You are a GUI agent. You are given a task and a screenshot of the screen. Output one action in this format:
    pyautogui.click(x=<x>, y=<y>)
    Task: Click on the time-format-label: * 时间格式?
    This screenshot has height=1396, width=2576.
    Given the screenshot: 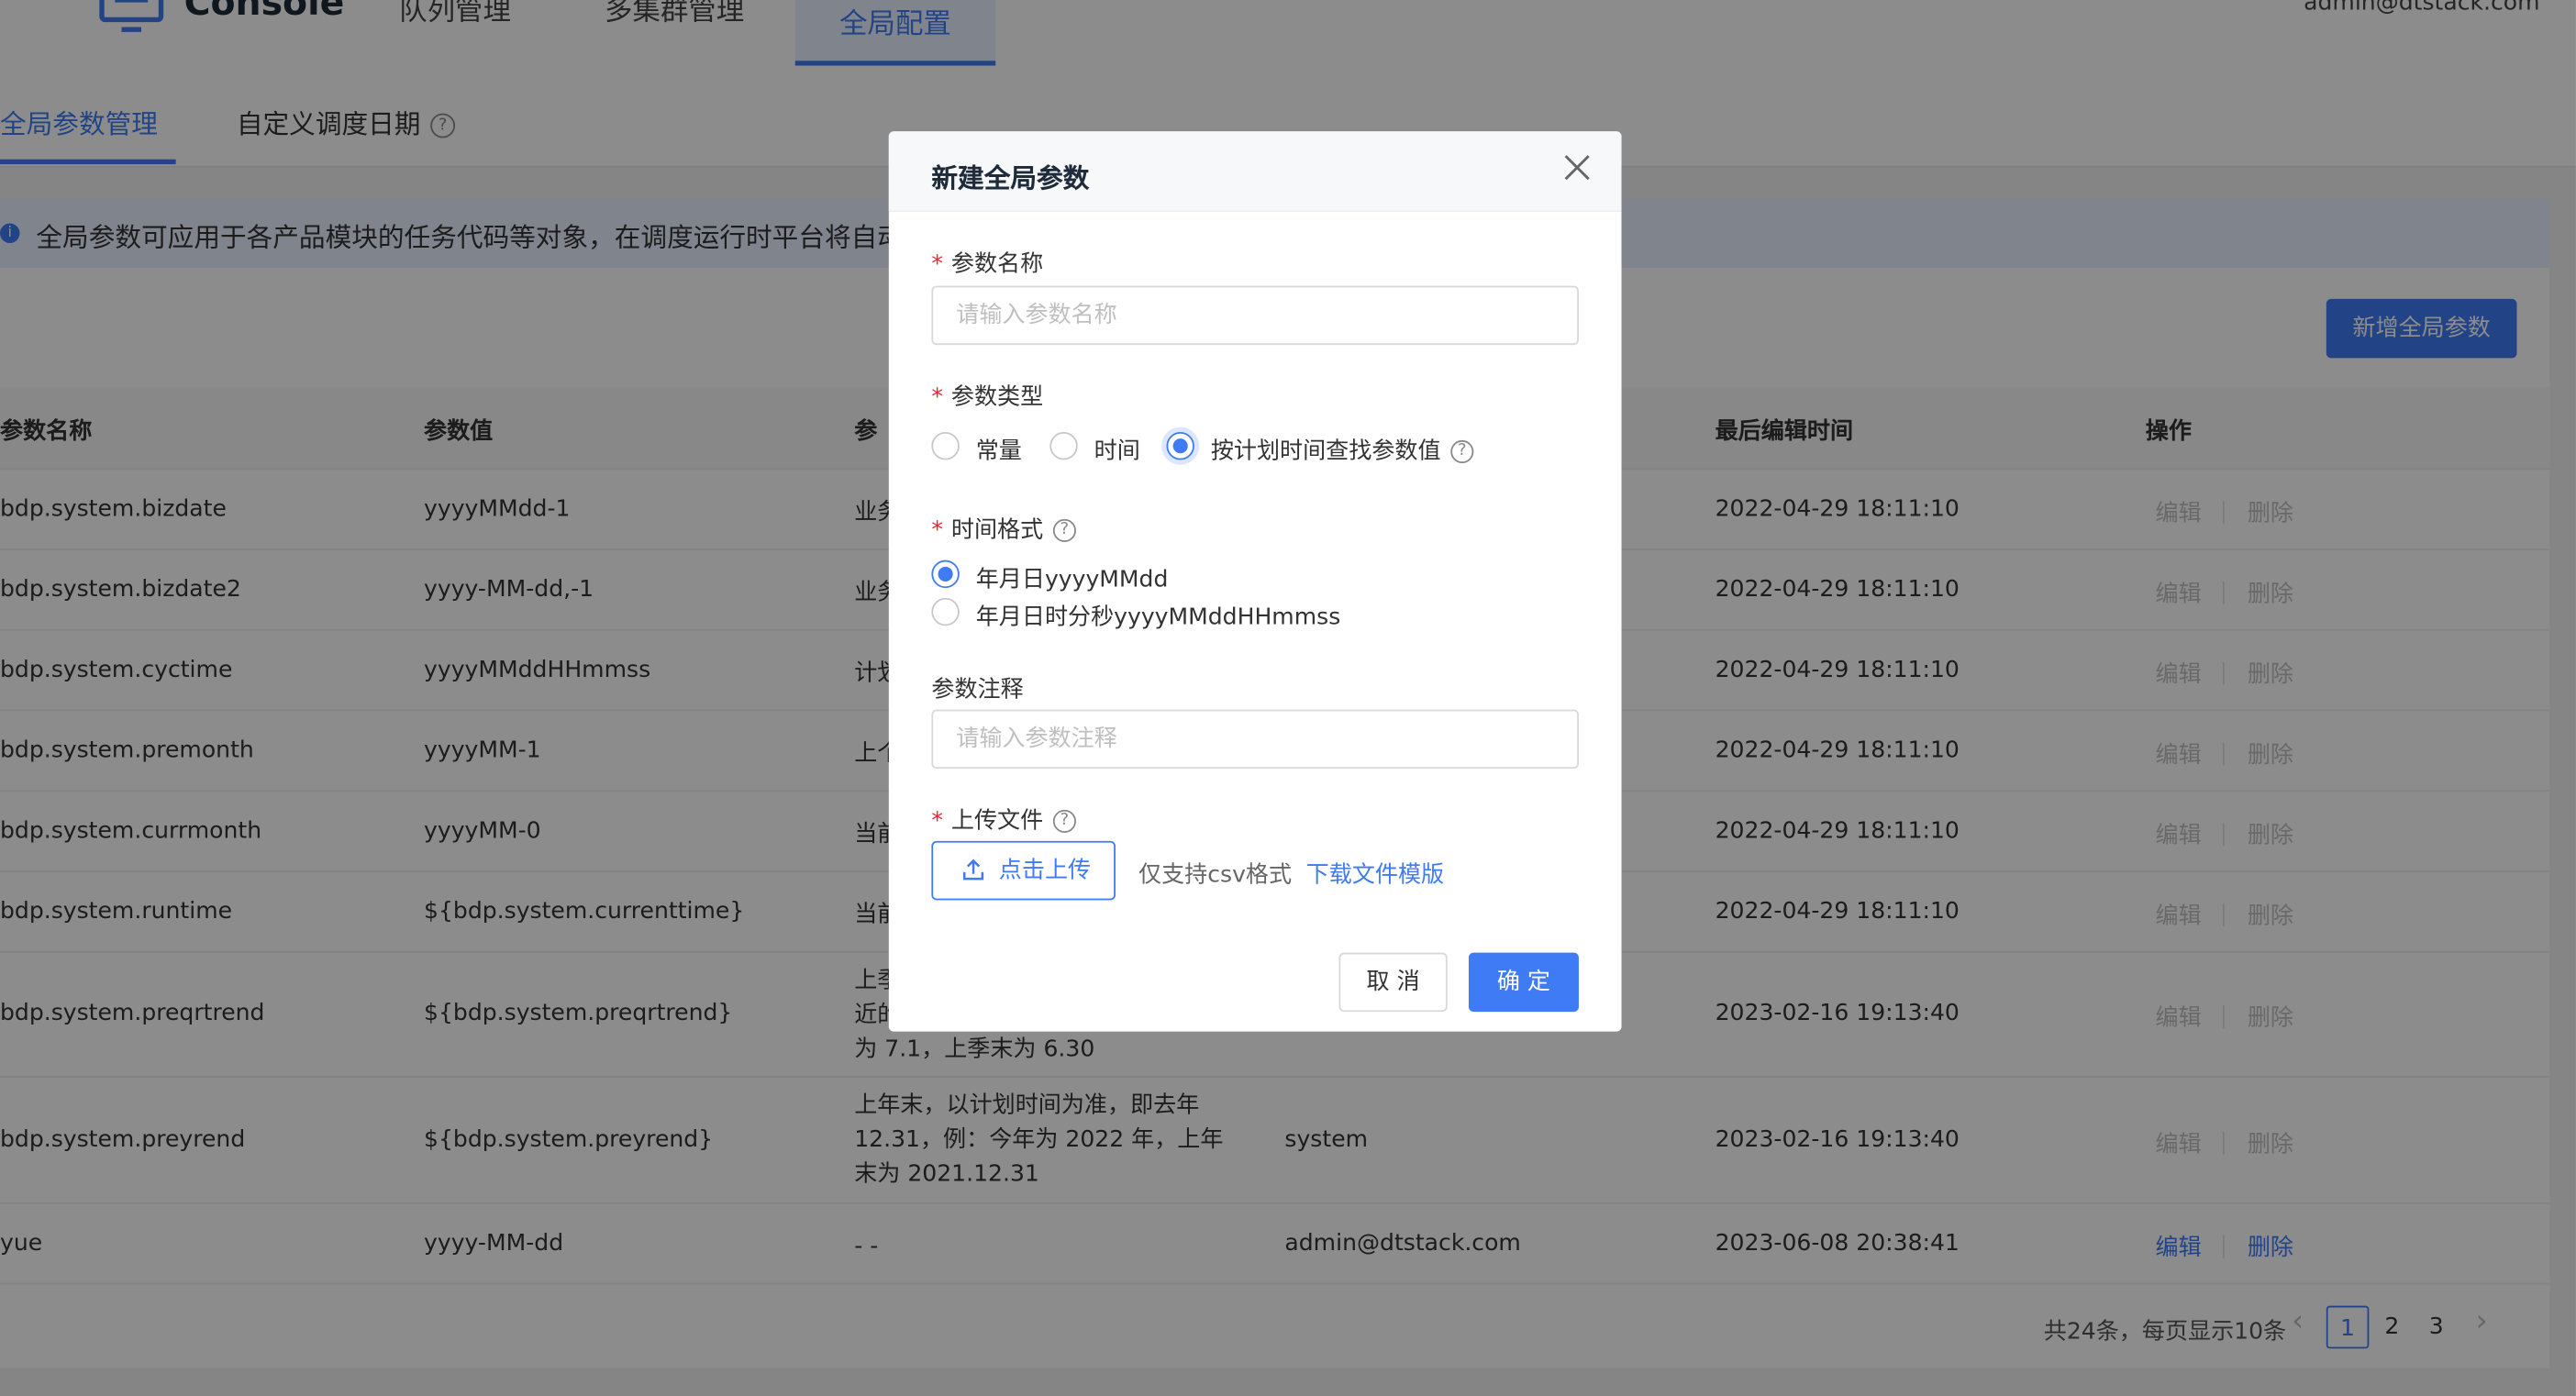 What is the action you would take?
    pyautogui.click(x=1003, y=529)
    